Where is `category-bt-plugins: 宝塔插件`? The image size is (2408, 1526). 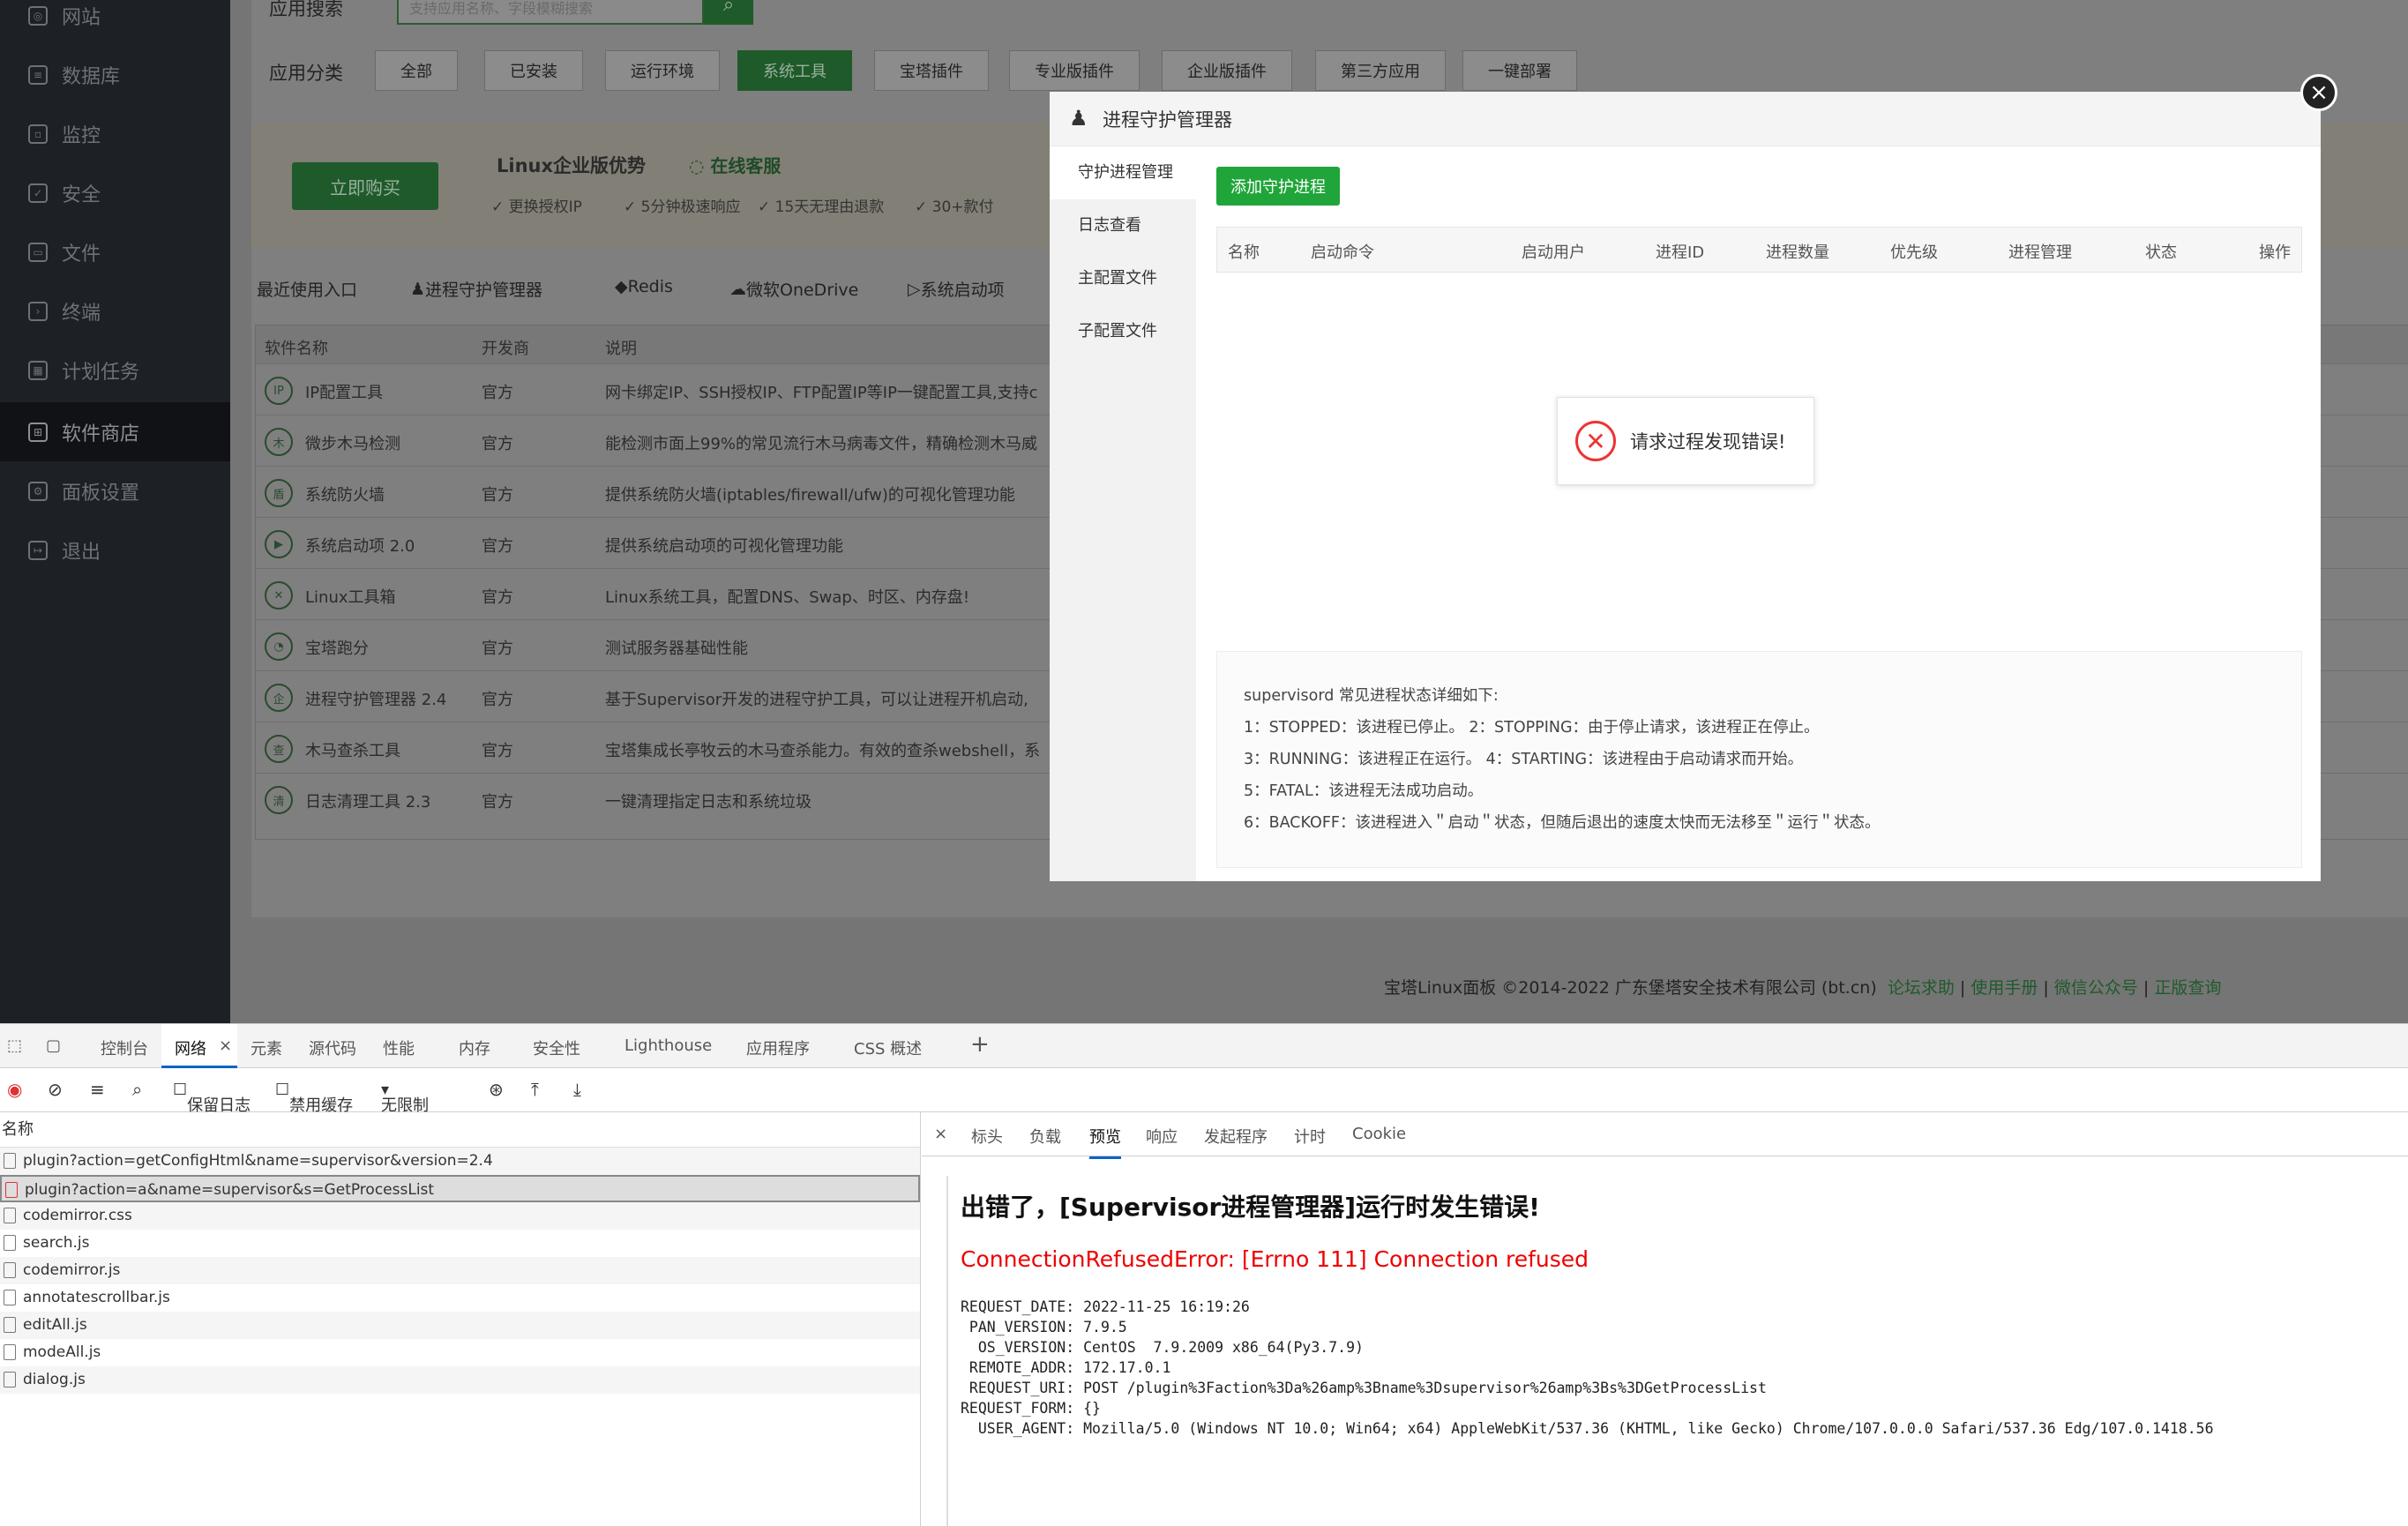 category-bt-plugins: 宝塔插件 is located at coordinates (931, 70).